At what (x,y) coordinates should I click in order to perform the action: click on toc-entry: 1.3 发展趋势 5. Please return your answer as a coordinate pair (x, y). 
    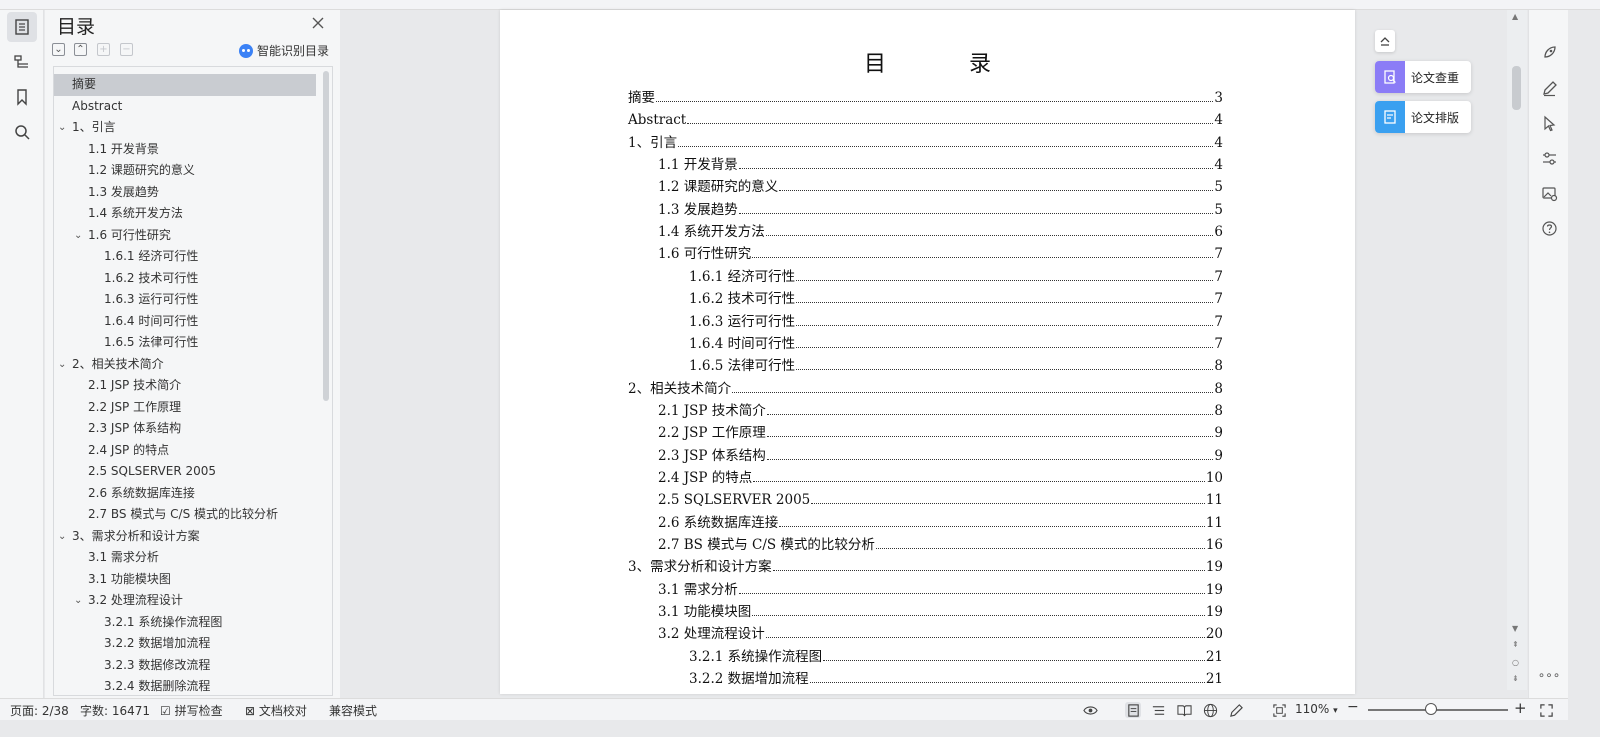
    Looking at the image, I should click on (940, 208).